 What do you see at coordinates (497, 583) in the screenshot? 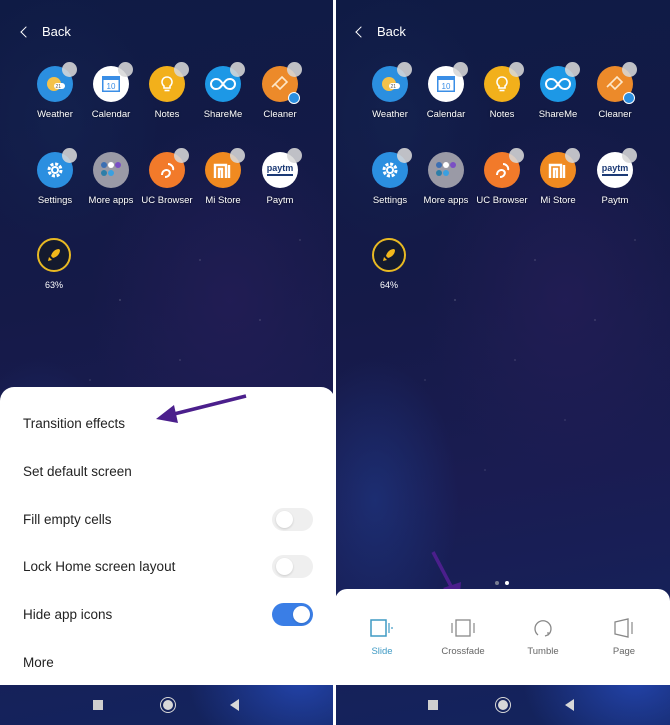
I see `page-dot` at bounding box center [497, 583].